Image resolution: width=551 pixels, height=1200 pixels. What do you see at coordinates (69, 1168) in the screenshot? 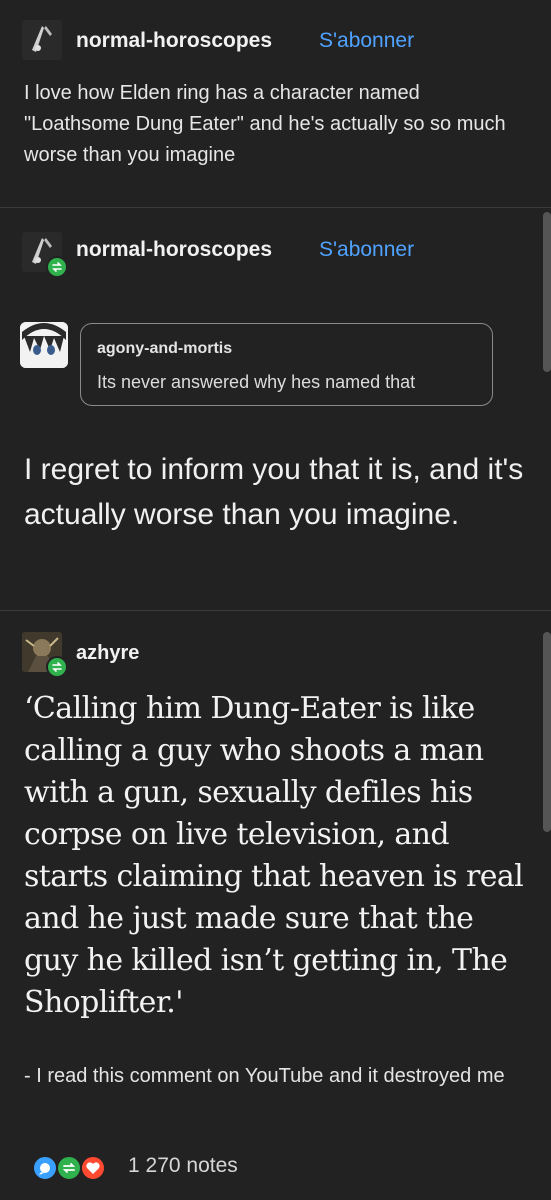
I see `reblog-icon` at bounding box center [69, 1168].